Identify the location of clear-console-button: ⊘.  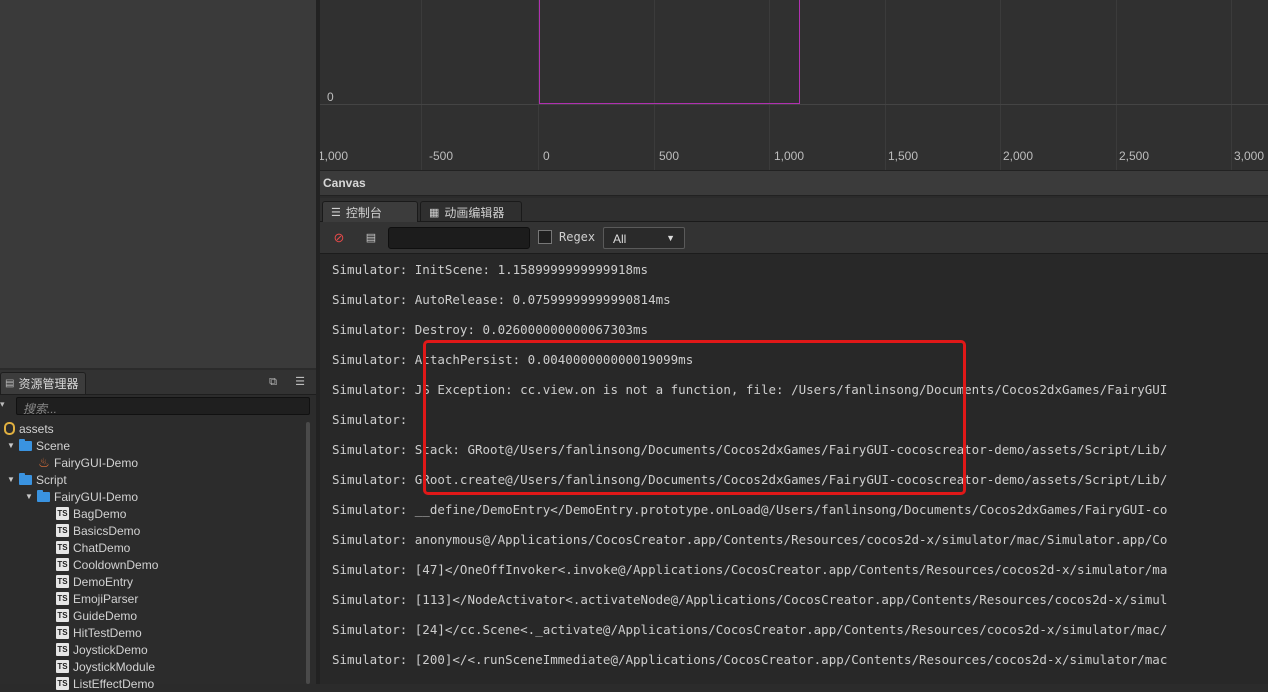
(339, 238).